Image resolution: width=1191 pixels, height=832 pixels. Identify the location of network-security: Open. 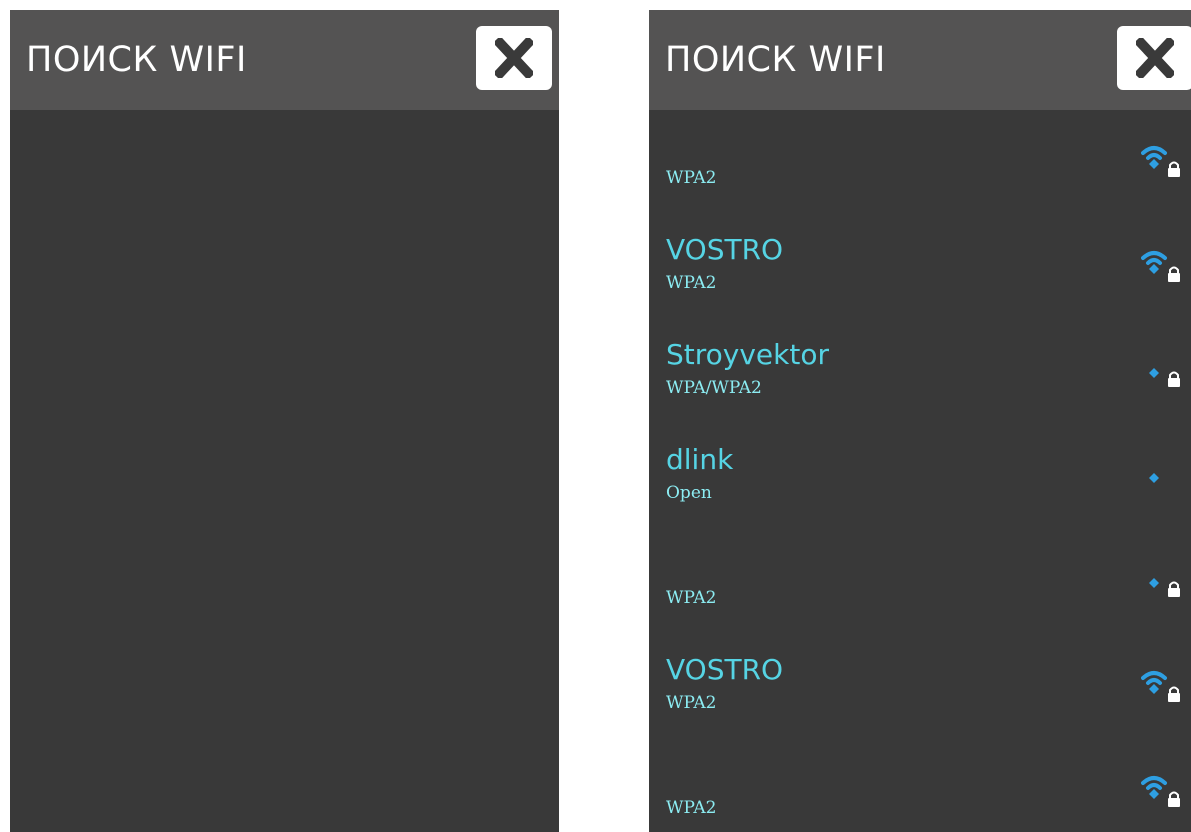
(689, 493).